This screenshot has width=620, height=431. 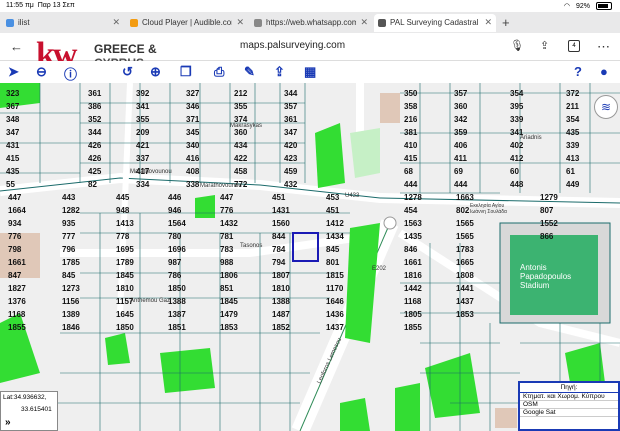 I want to click on parcel-number: 781, so click(x=226, y=236).